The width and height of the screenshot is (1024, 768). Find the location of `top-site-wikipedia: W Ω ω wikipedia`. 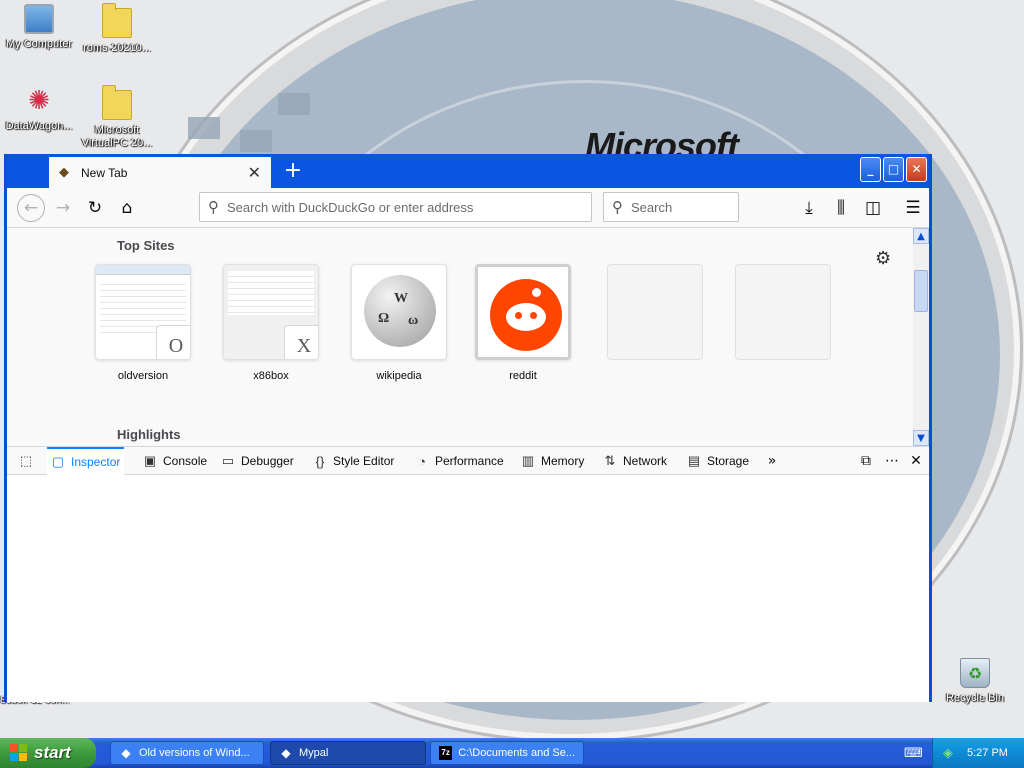

top-site-wikipedia: W Ω ω wikipedia is located at coordinates (399, 323).